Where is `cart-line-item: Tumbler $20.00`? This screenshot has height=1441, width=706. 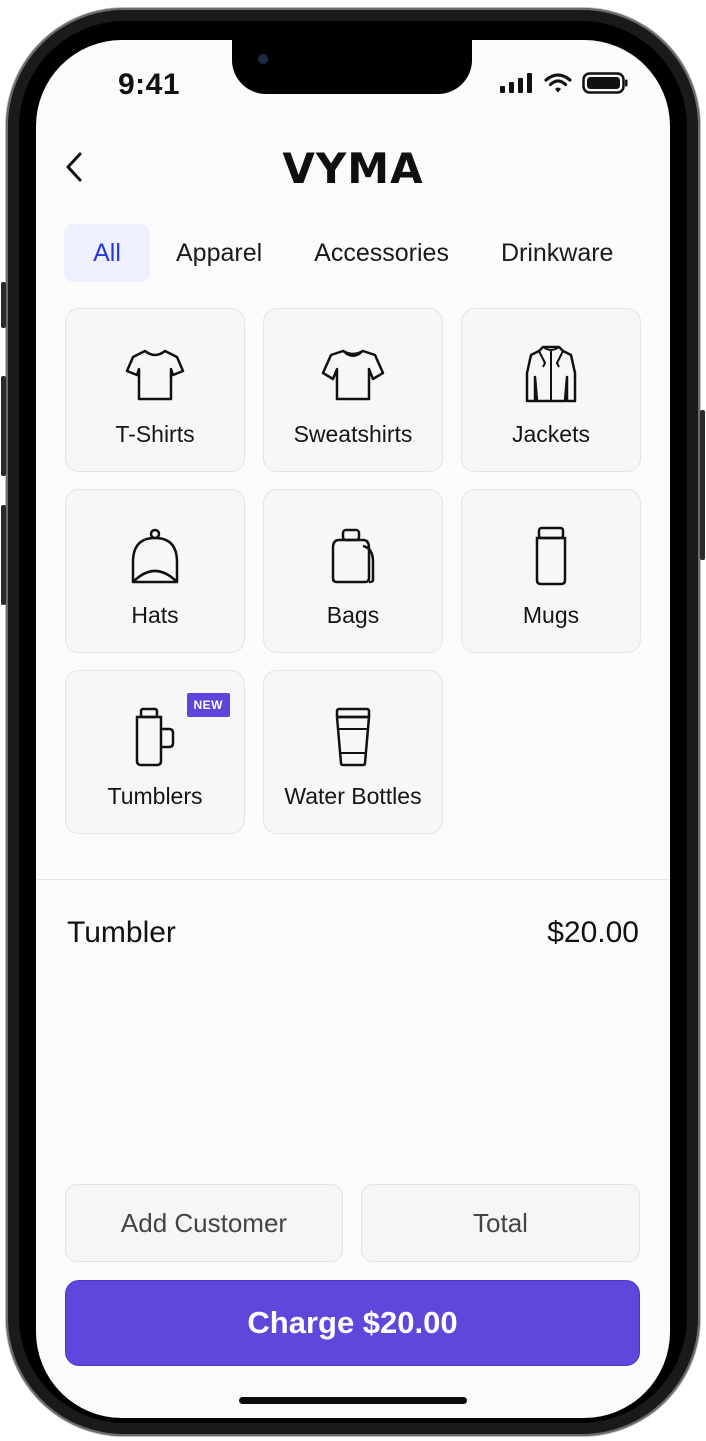 cart-line-item: Tumbler $20.00 is located at coordinates (353, 933).